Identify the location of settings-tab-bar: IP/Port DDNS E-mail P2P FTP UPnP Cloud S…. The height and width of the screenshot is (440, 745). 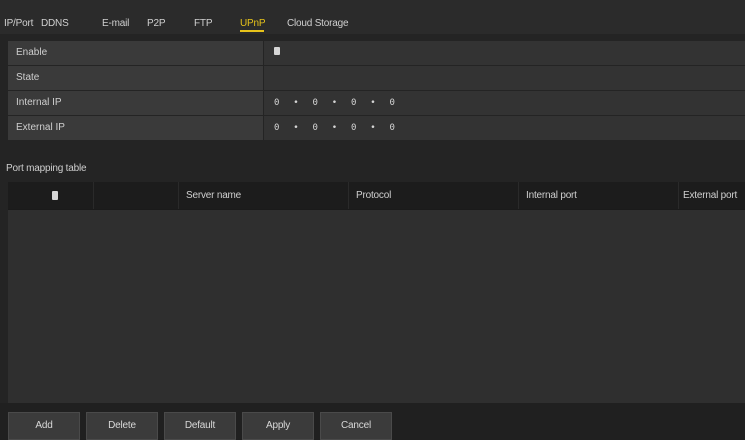
(372, 17).